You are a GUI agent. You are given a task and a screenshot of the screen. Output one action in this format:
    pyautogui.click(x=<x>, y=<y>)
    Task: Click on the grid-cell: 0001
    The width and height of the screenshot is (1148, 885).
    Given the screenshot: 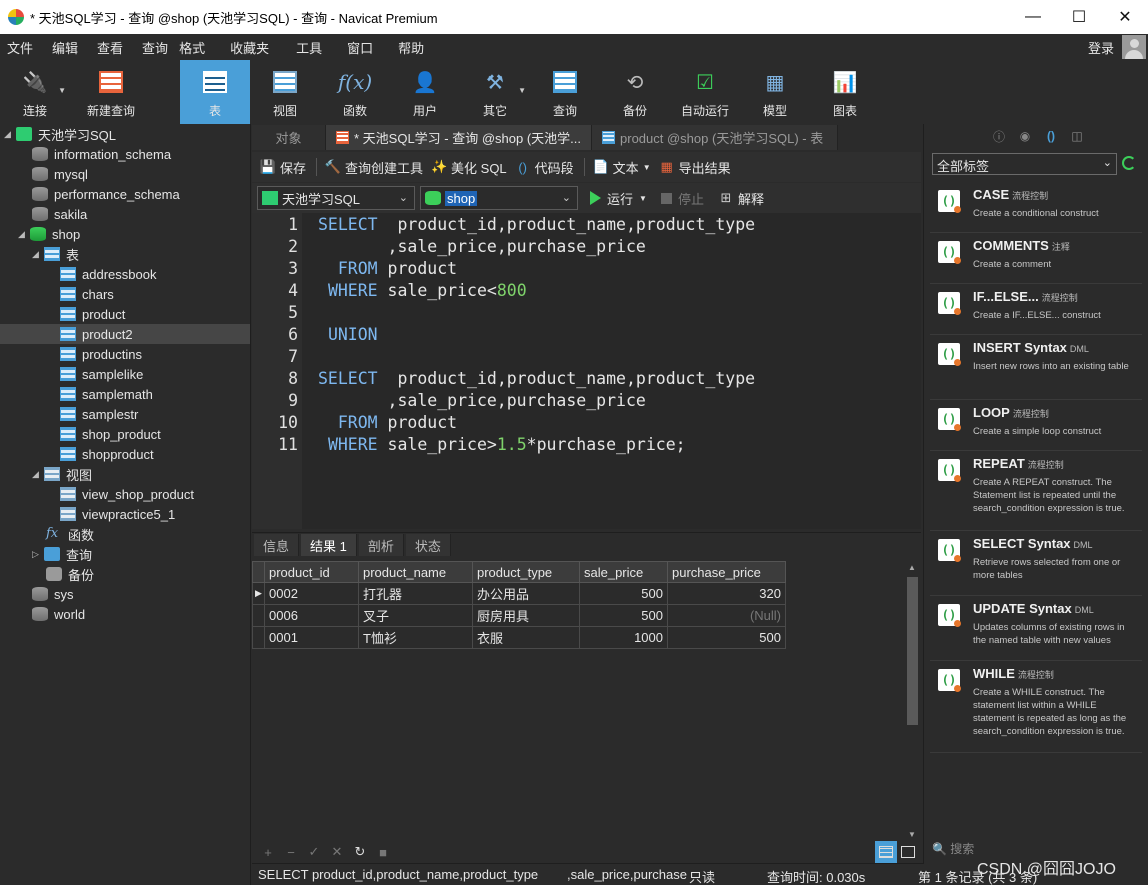 What is the action you would take?
    pyautogui.click(x=311, y=637)
    